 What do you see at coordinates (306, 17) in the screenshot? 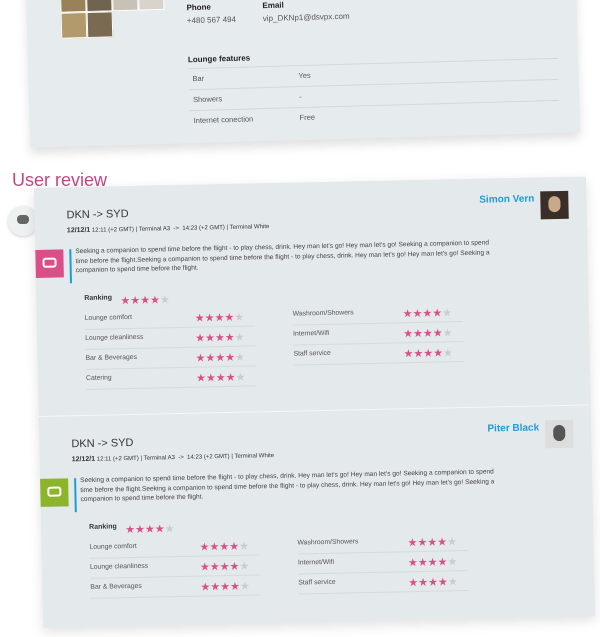
I see `email-value: vip_DKNp1@dsvpx.com` at bounding box center [306, 17].